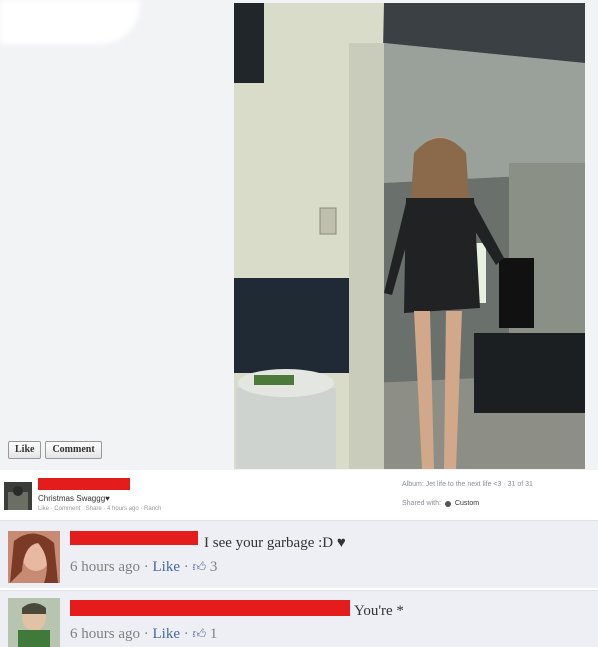  Describe the element at coordinates (275, 543) in the screenshot. I see `comment-text: I see your garbage :D ♥` at that location.